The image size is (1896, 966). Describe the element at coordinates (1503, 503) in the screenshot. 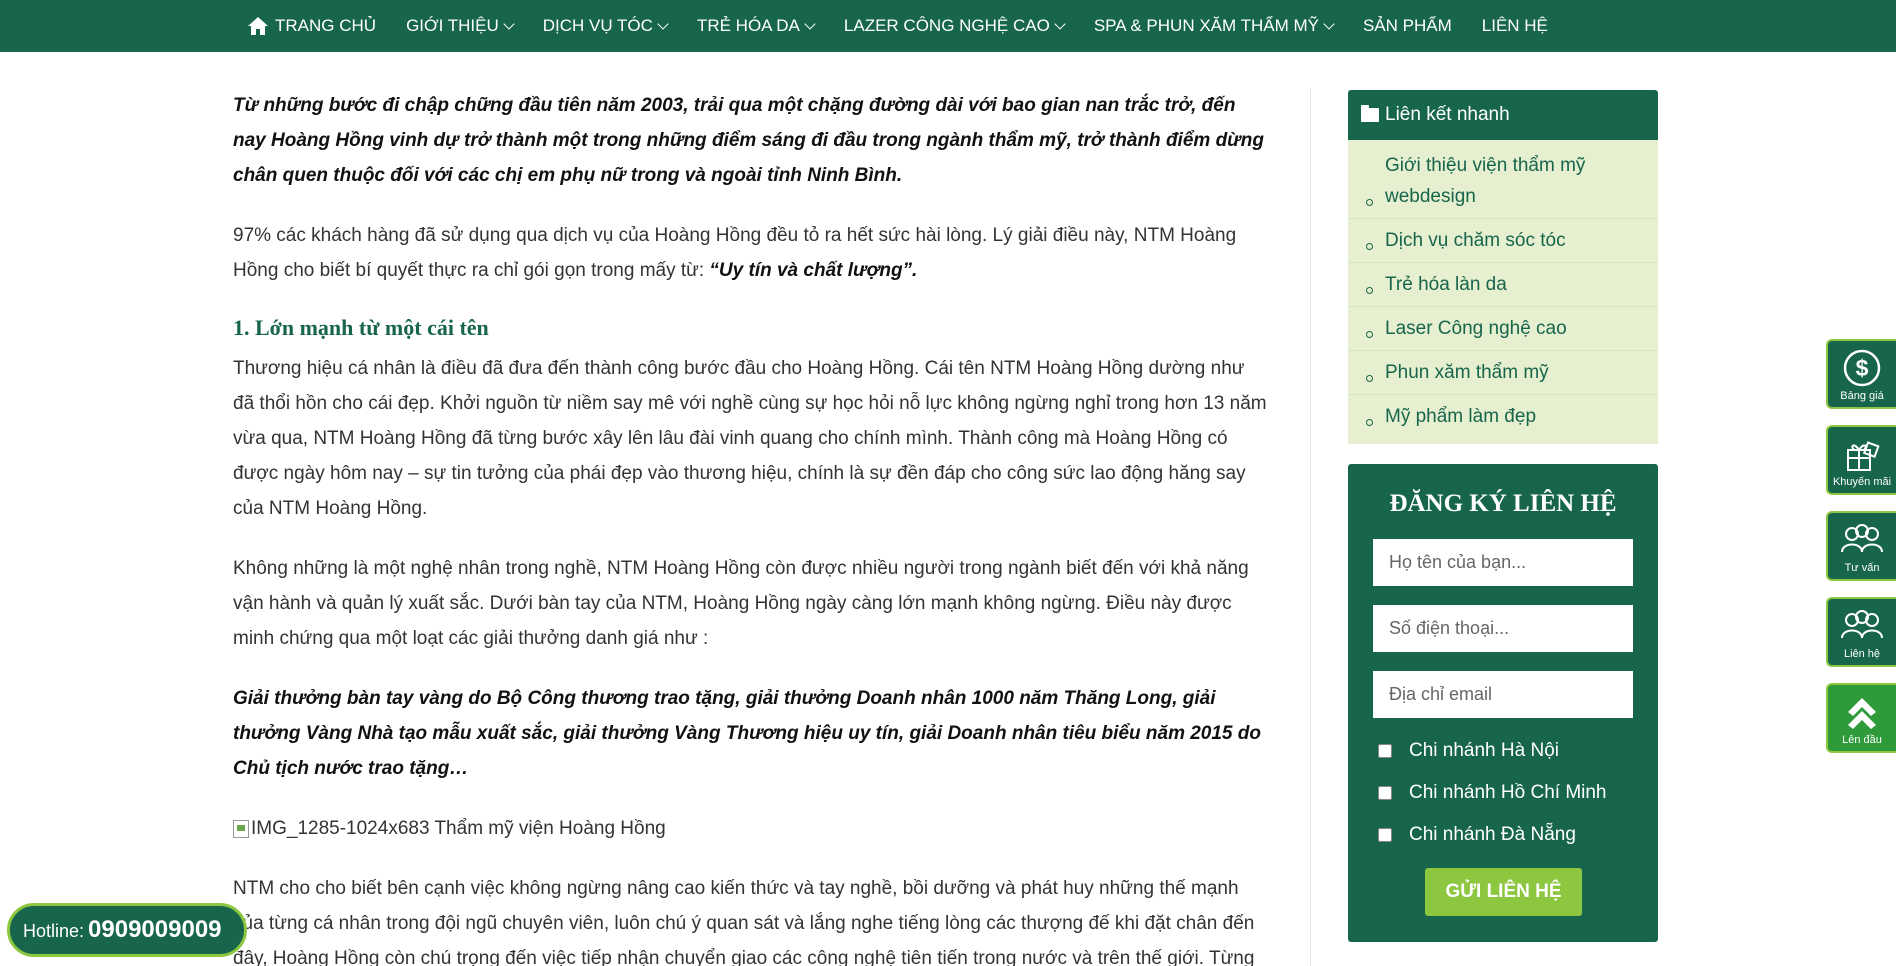

I see `register-title: ĐĂNG KÝ LIÊN HỆ` at that location.